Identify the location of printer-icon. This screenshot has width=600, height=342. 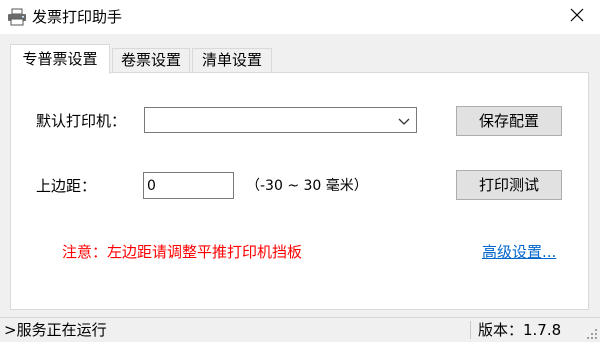
(17, 17).